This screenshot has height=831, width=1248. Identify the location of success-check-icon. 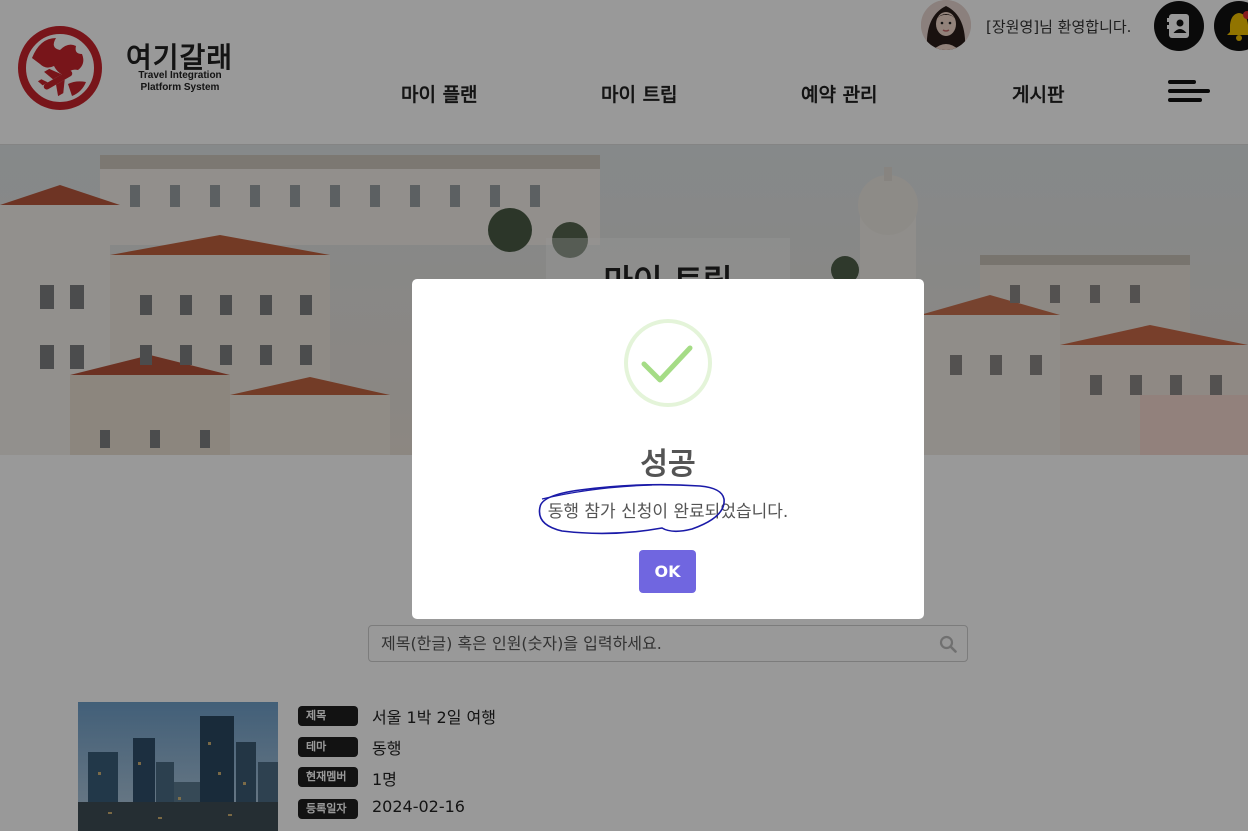
(668, 363).